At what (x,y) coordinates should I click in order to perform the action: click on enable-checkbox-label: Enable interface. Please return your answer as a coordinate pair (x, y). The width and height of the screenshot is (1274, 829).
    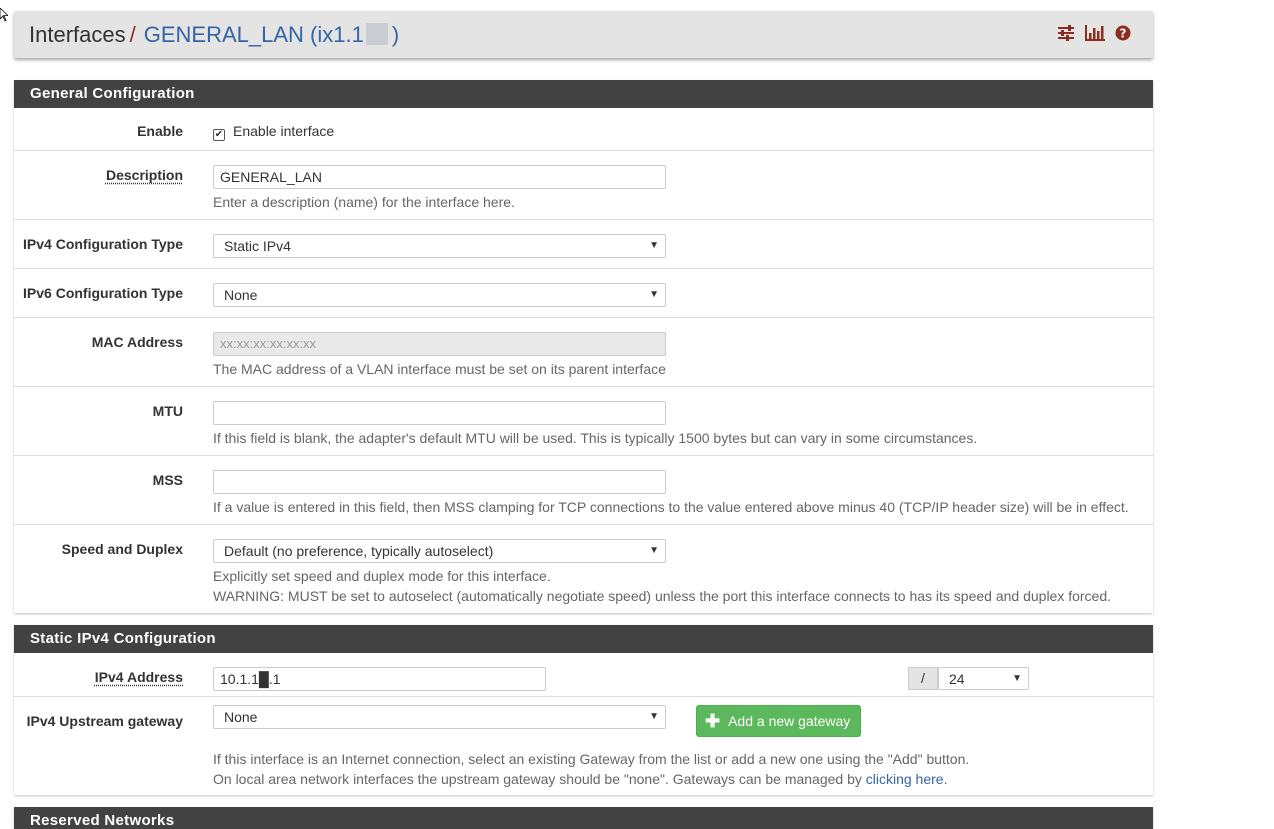
    Looking at the image, I should click on (283, 131).